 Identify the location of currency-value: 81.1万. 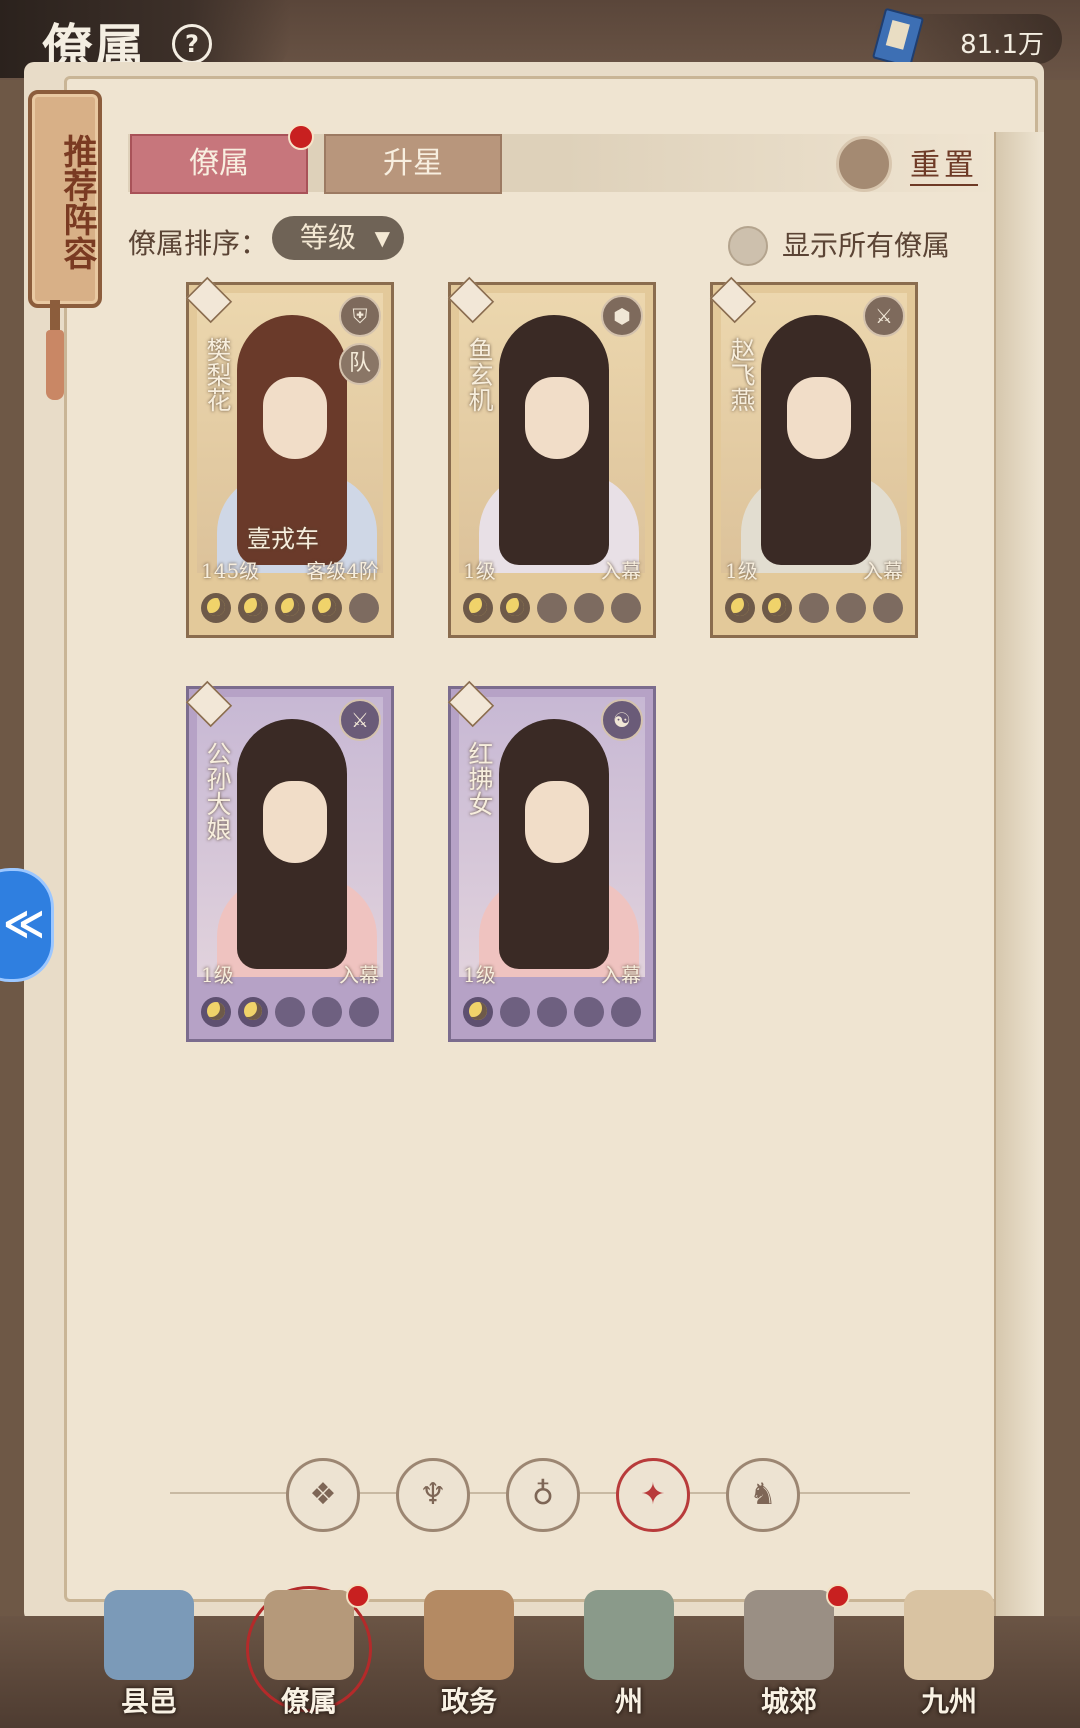
(1002, 45).